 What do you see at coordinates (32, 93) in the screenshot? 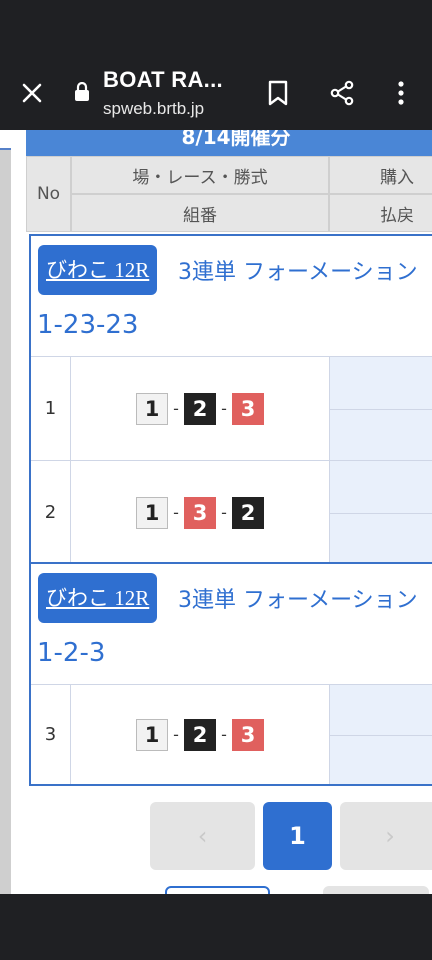
I see `close-icon` at bounding box center [32, 93].